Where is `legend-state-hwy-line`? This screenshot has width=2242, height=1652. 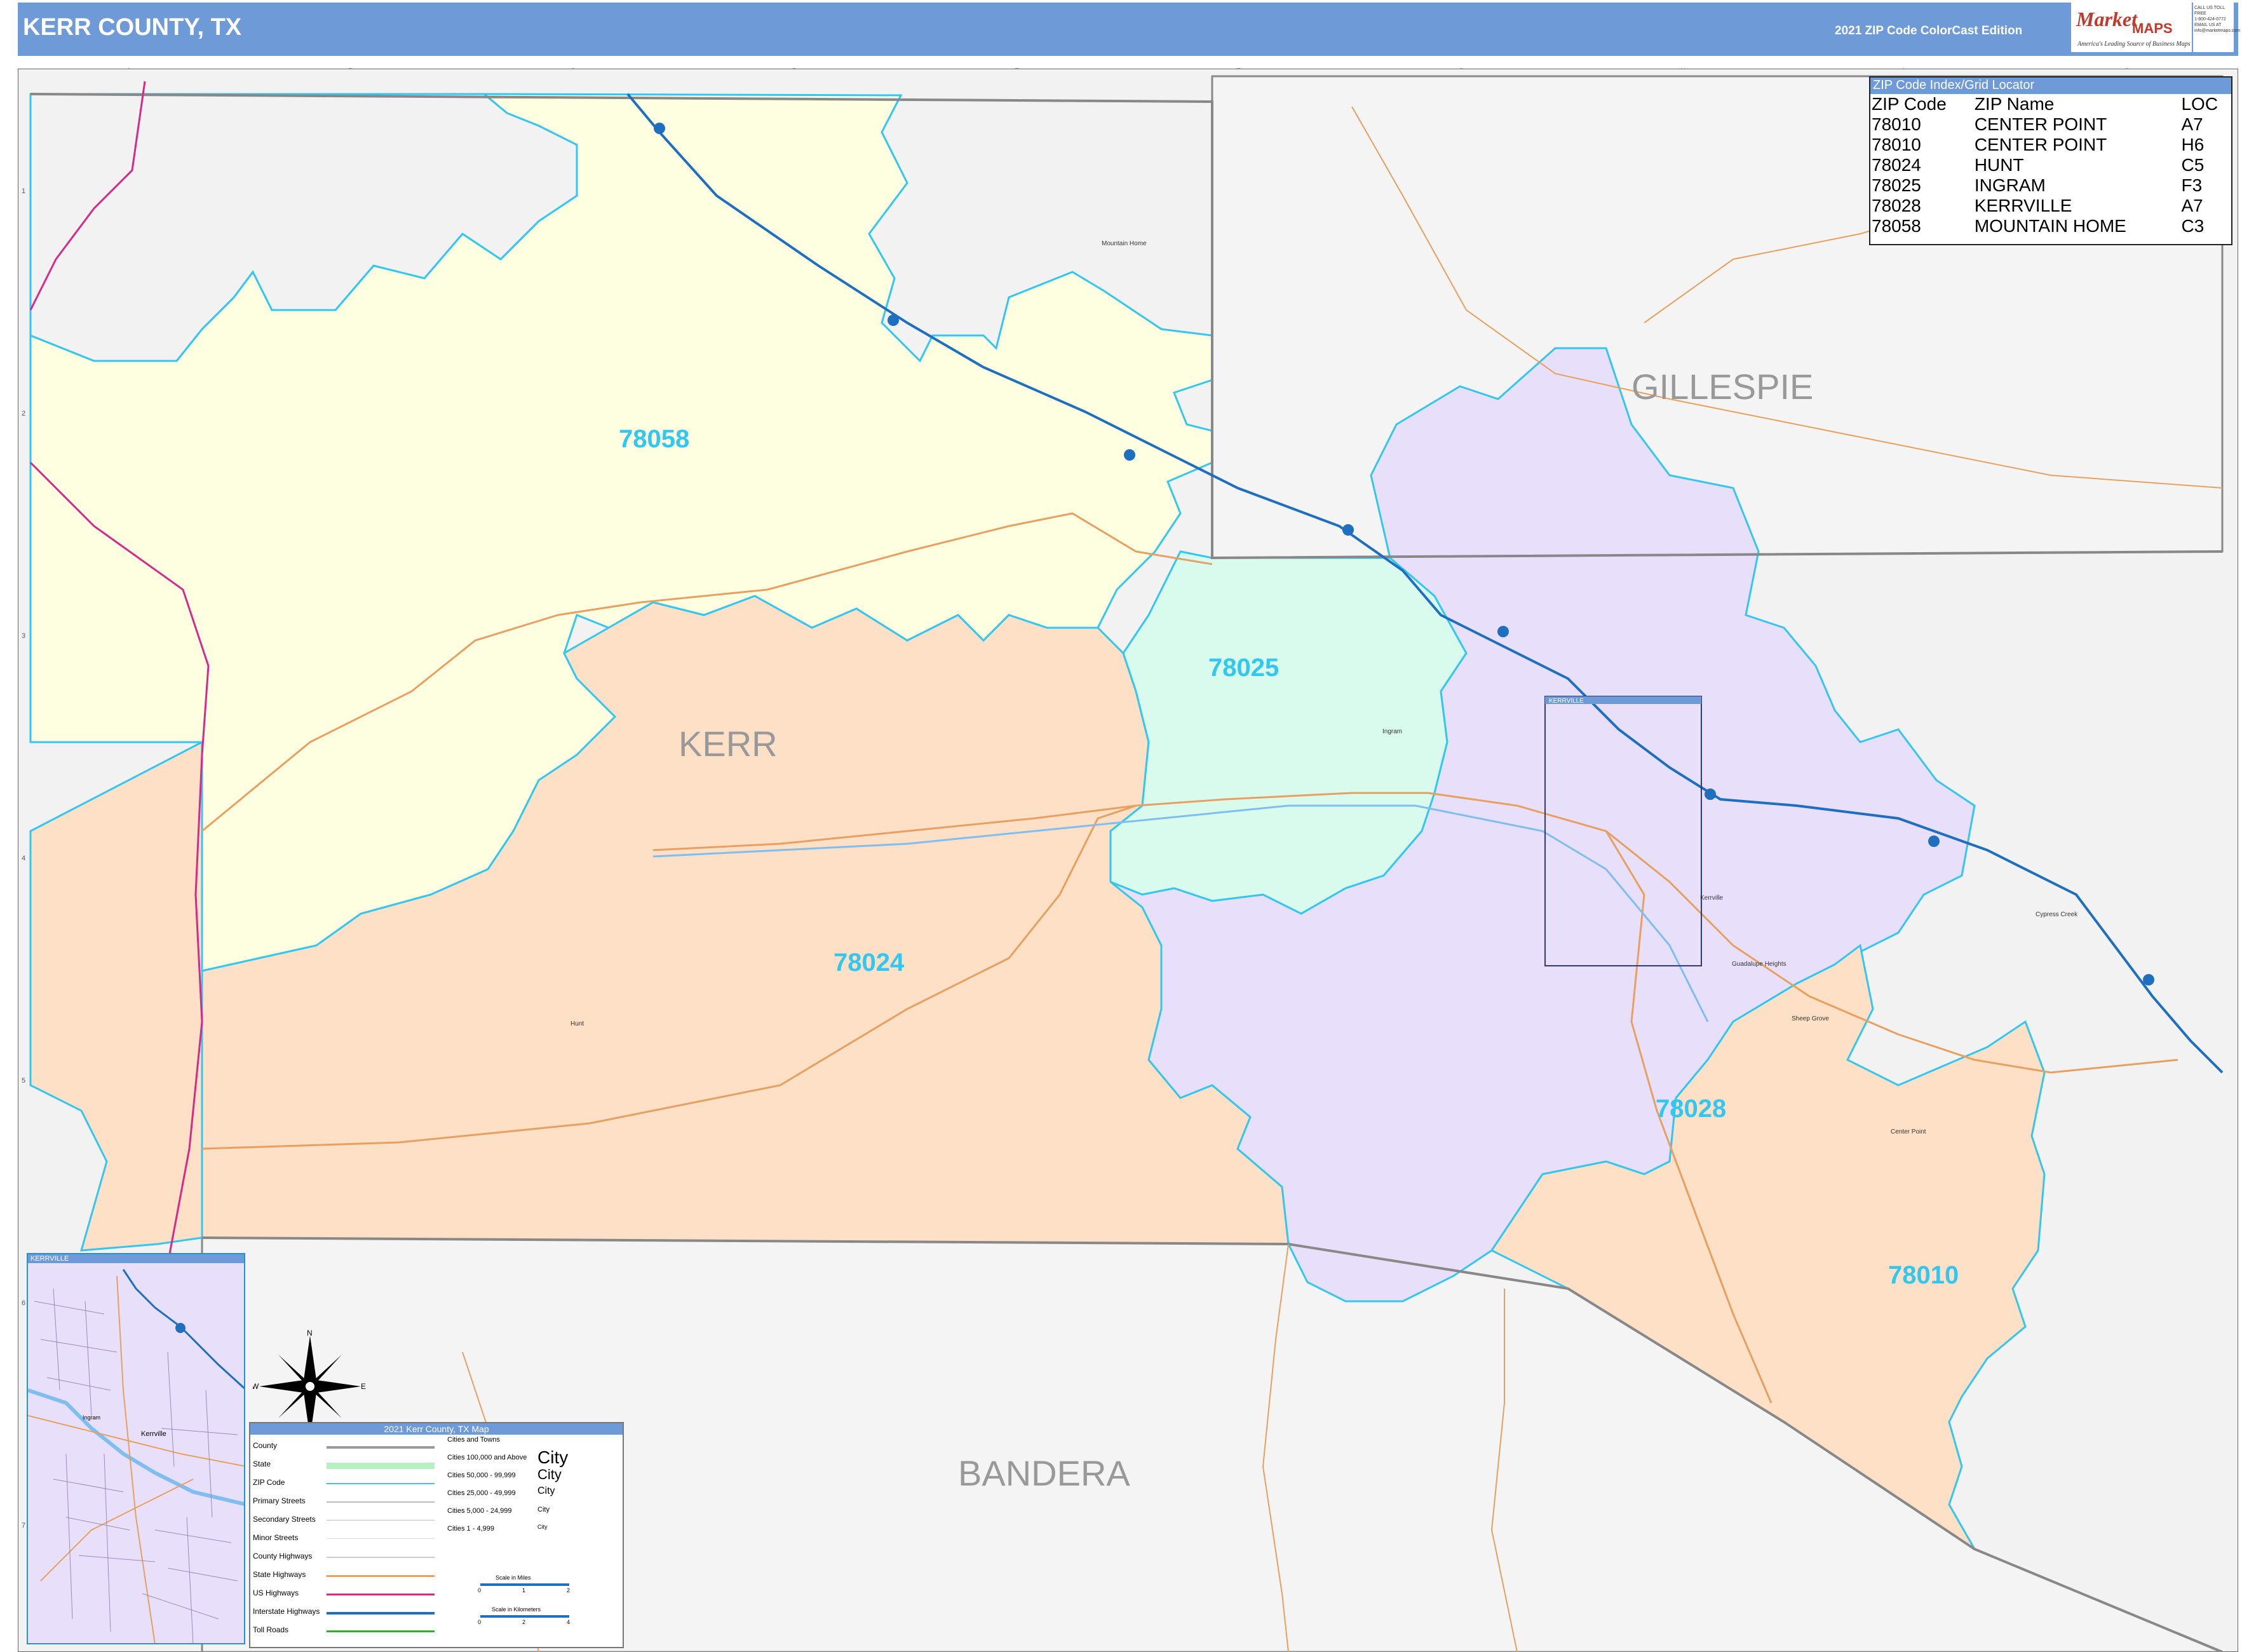
legend-state-hwy-line is located at coordinates (381, 1576).